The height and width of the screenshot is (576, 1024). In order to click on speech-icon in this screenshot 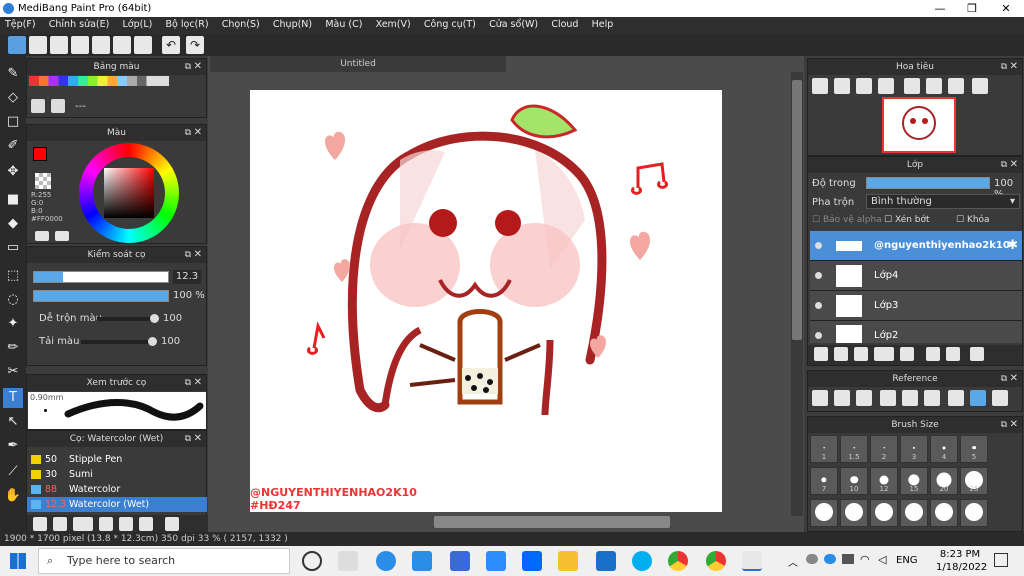, I will do `click(80, 45)`.